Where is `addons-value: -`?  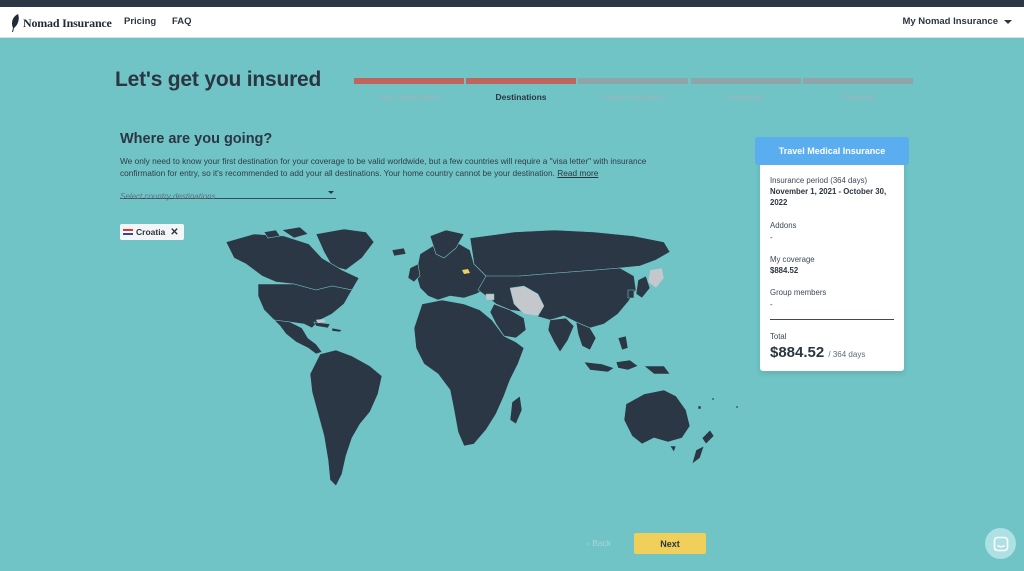 addons-value: - is located at coordinates (771, 237).